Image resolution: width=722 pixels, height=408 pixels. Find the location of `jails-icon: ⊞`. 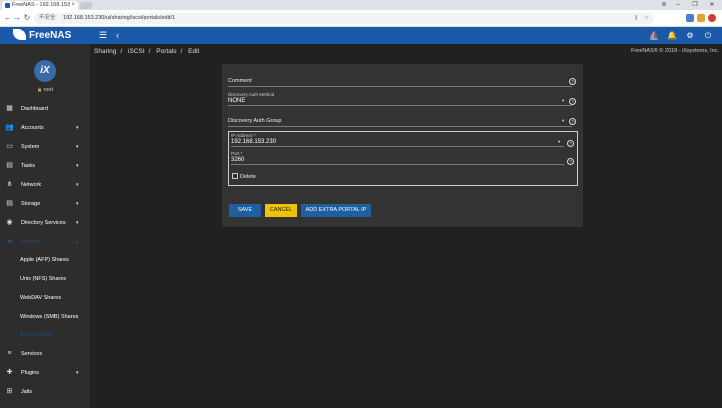

jails-icon: ⊞ is located at coordinates (9, 391).